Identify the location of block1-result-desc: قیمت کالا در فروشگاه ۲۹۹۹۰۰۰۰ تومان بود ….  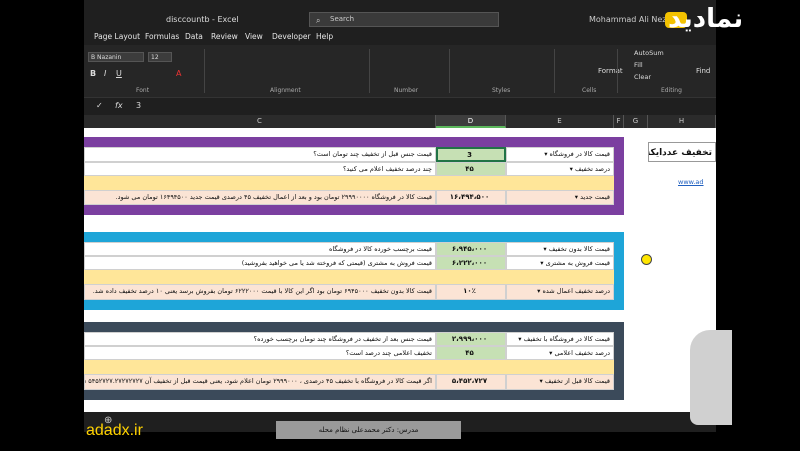
(260, 197).